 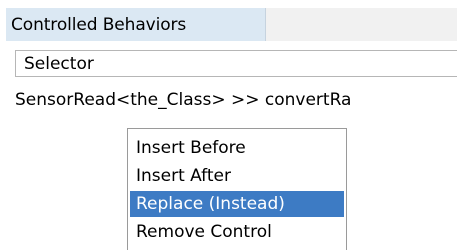 What do you see at coordinates (237, 148) in the screenshot?
I see `menu-item-insert-before: Insert Before` at bounding box center [237, 148].